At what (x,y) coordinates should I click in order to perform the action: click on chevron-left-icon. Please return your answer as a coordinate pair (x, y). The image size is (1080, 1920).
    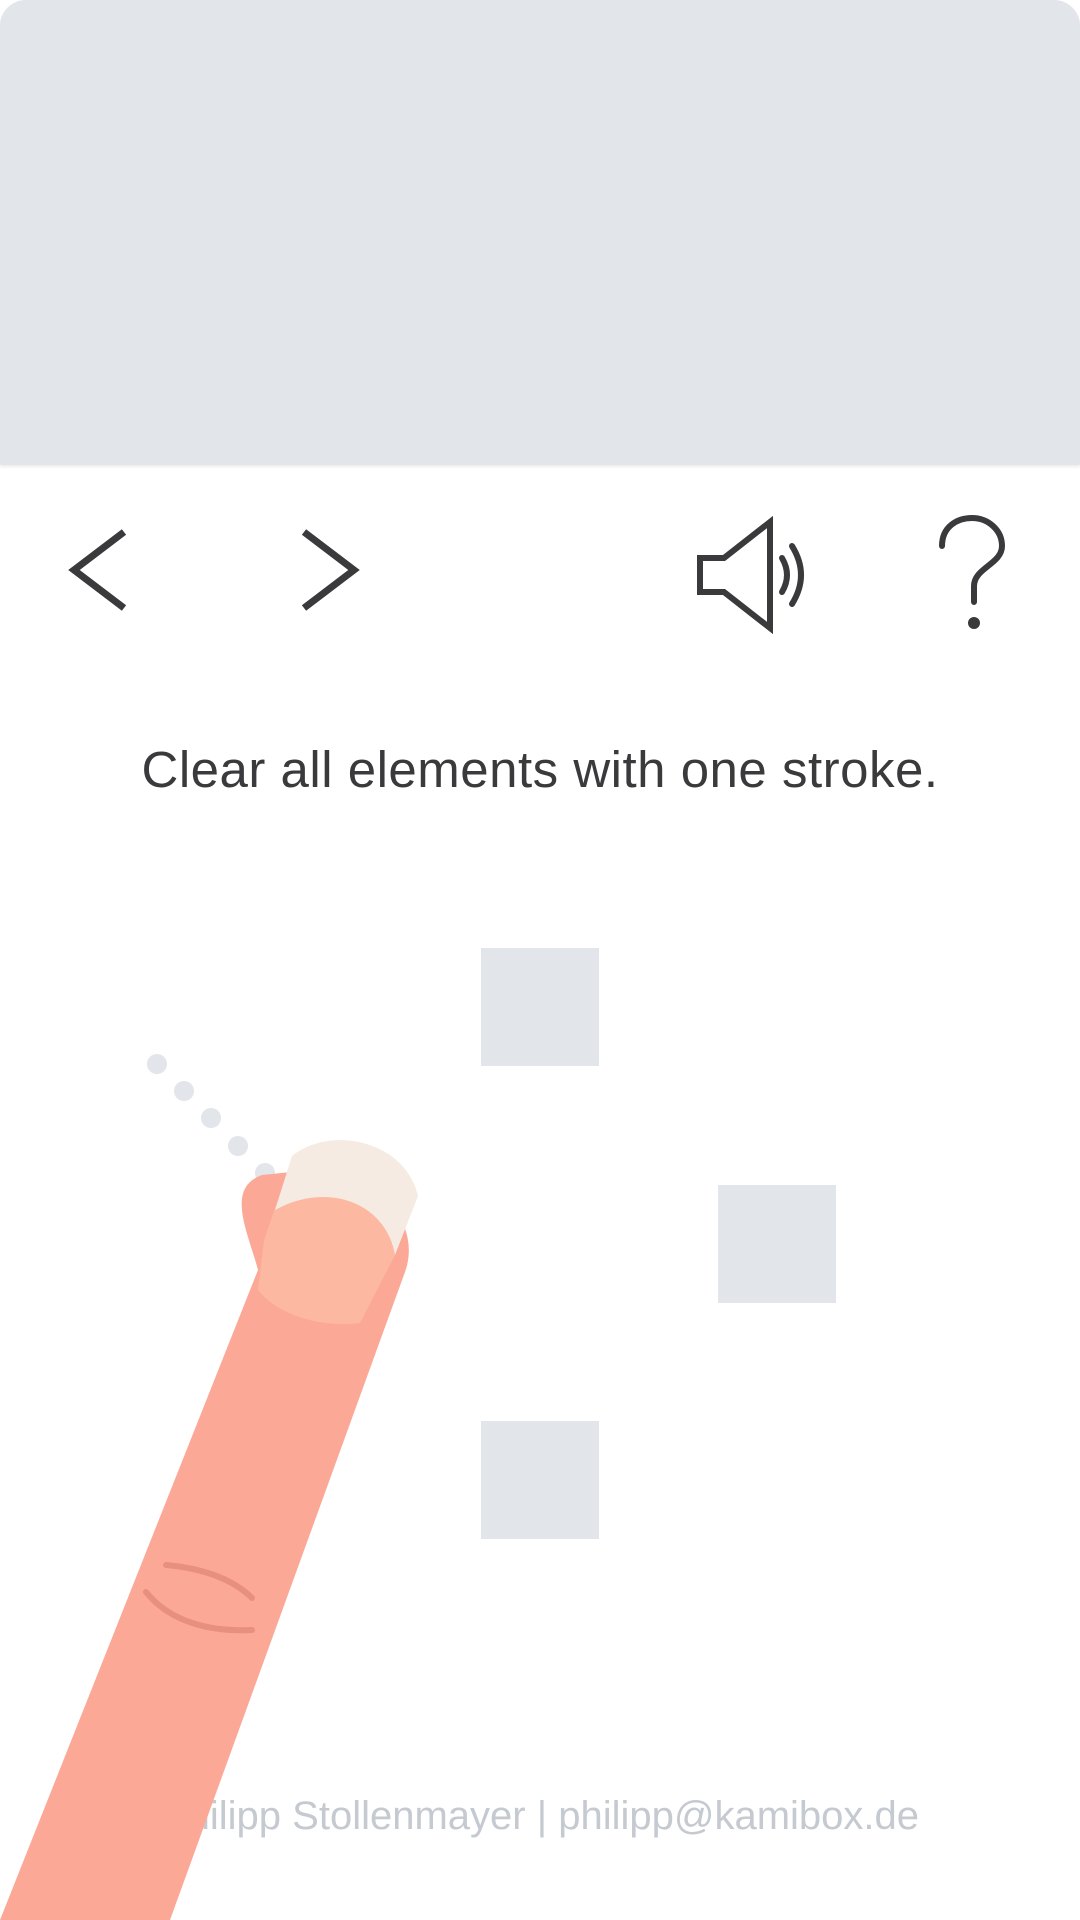
    Looking at the image, I should click on (97, 570).